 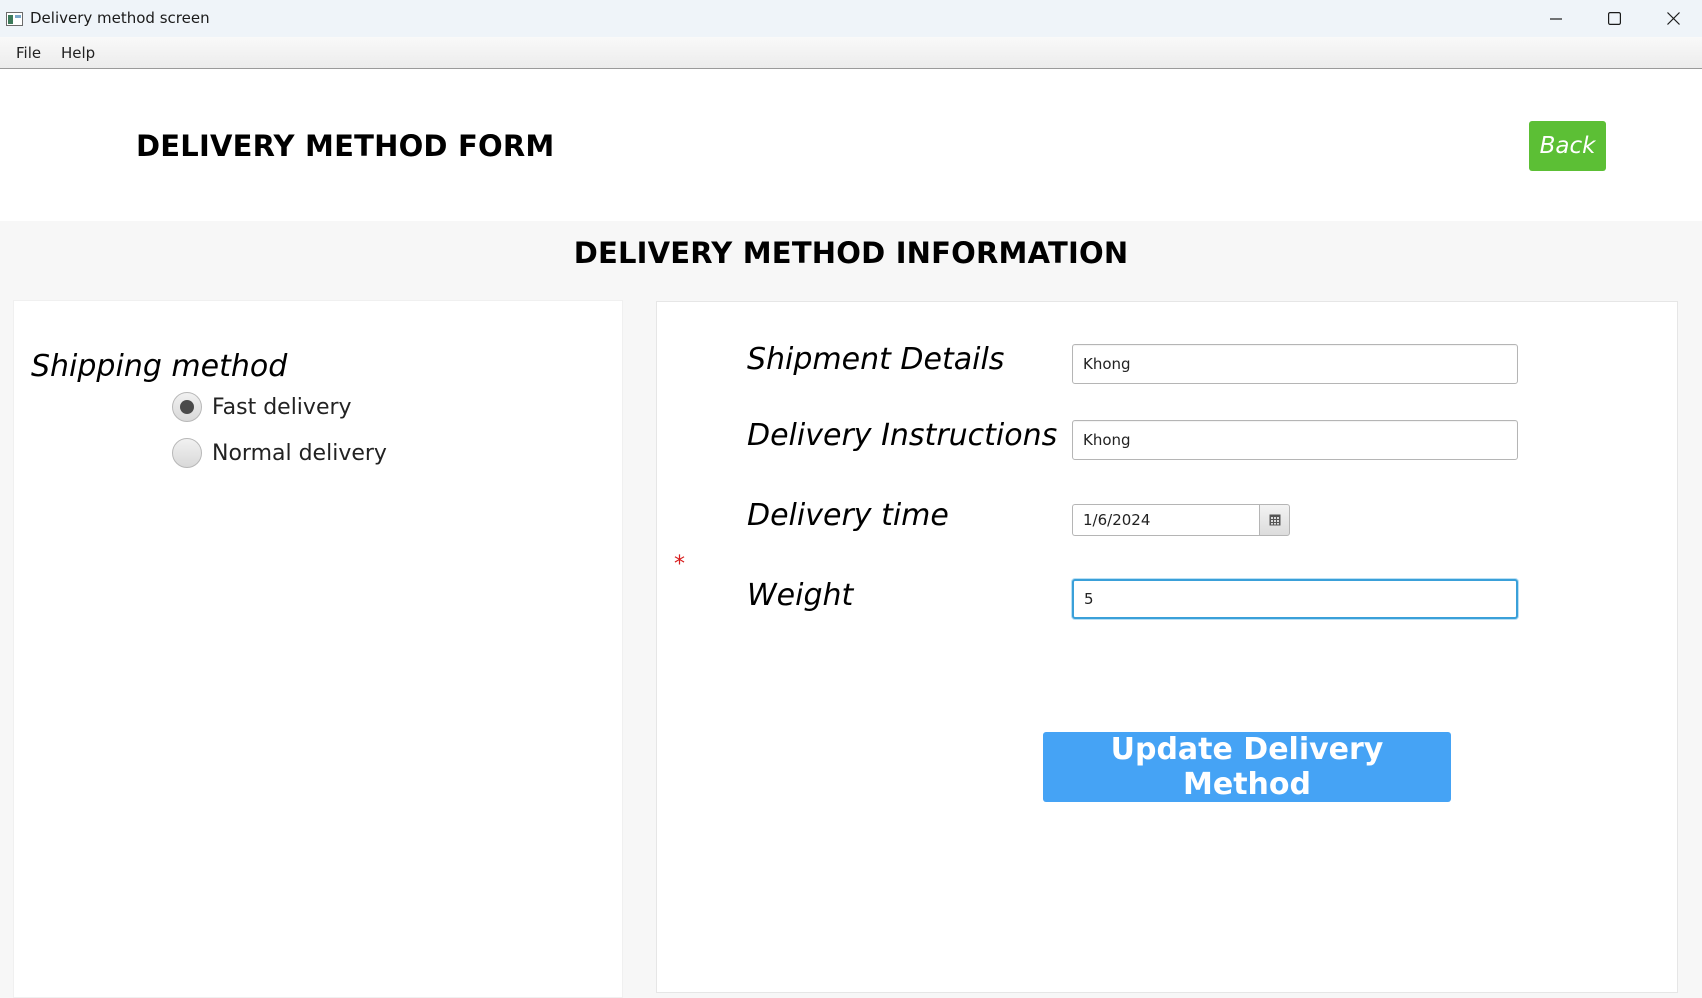 I want to click on radio-button-selected, so click(x=187, y=407).